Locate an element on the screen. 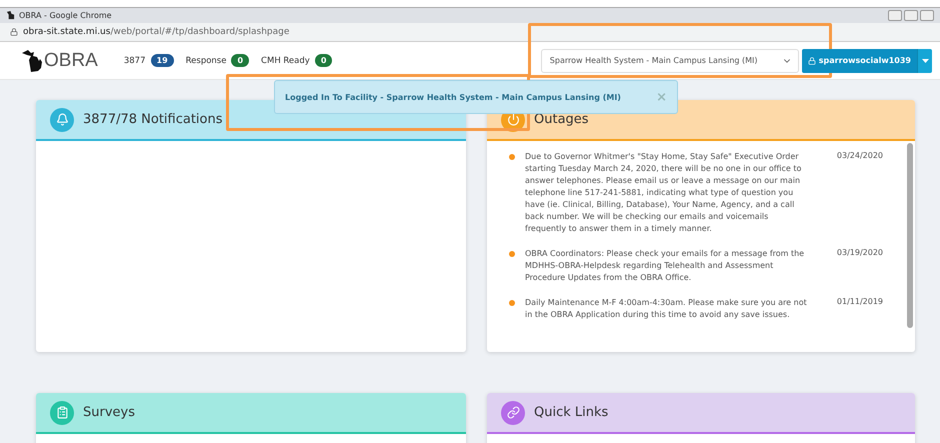 This screenshot has width=940, height=443. outage-text: Daily Maintenance M-F 4:00am-4:30am. Please make sure you are not in the OBRA Application during this time to avoid any save issues. is located at coordinates (666, 309).